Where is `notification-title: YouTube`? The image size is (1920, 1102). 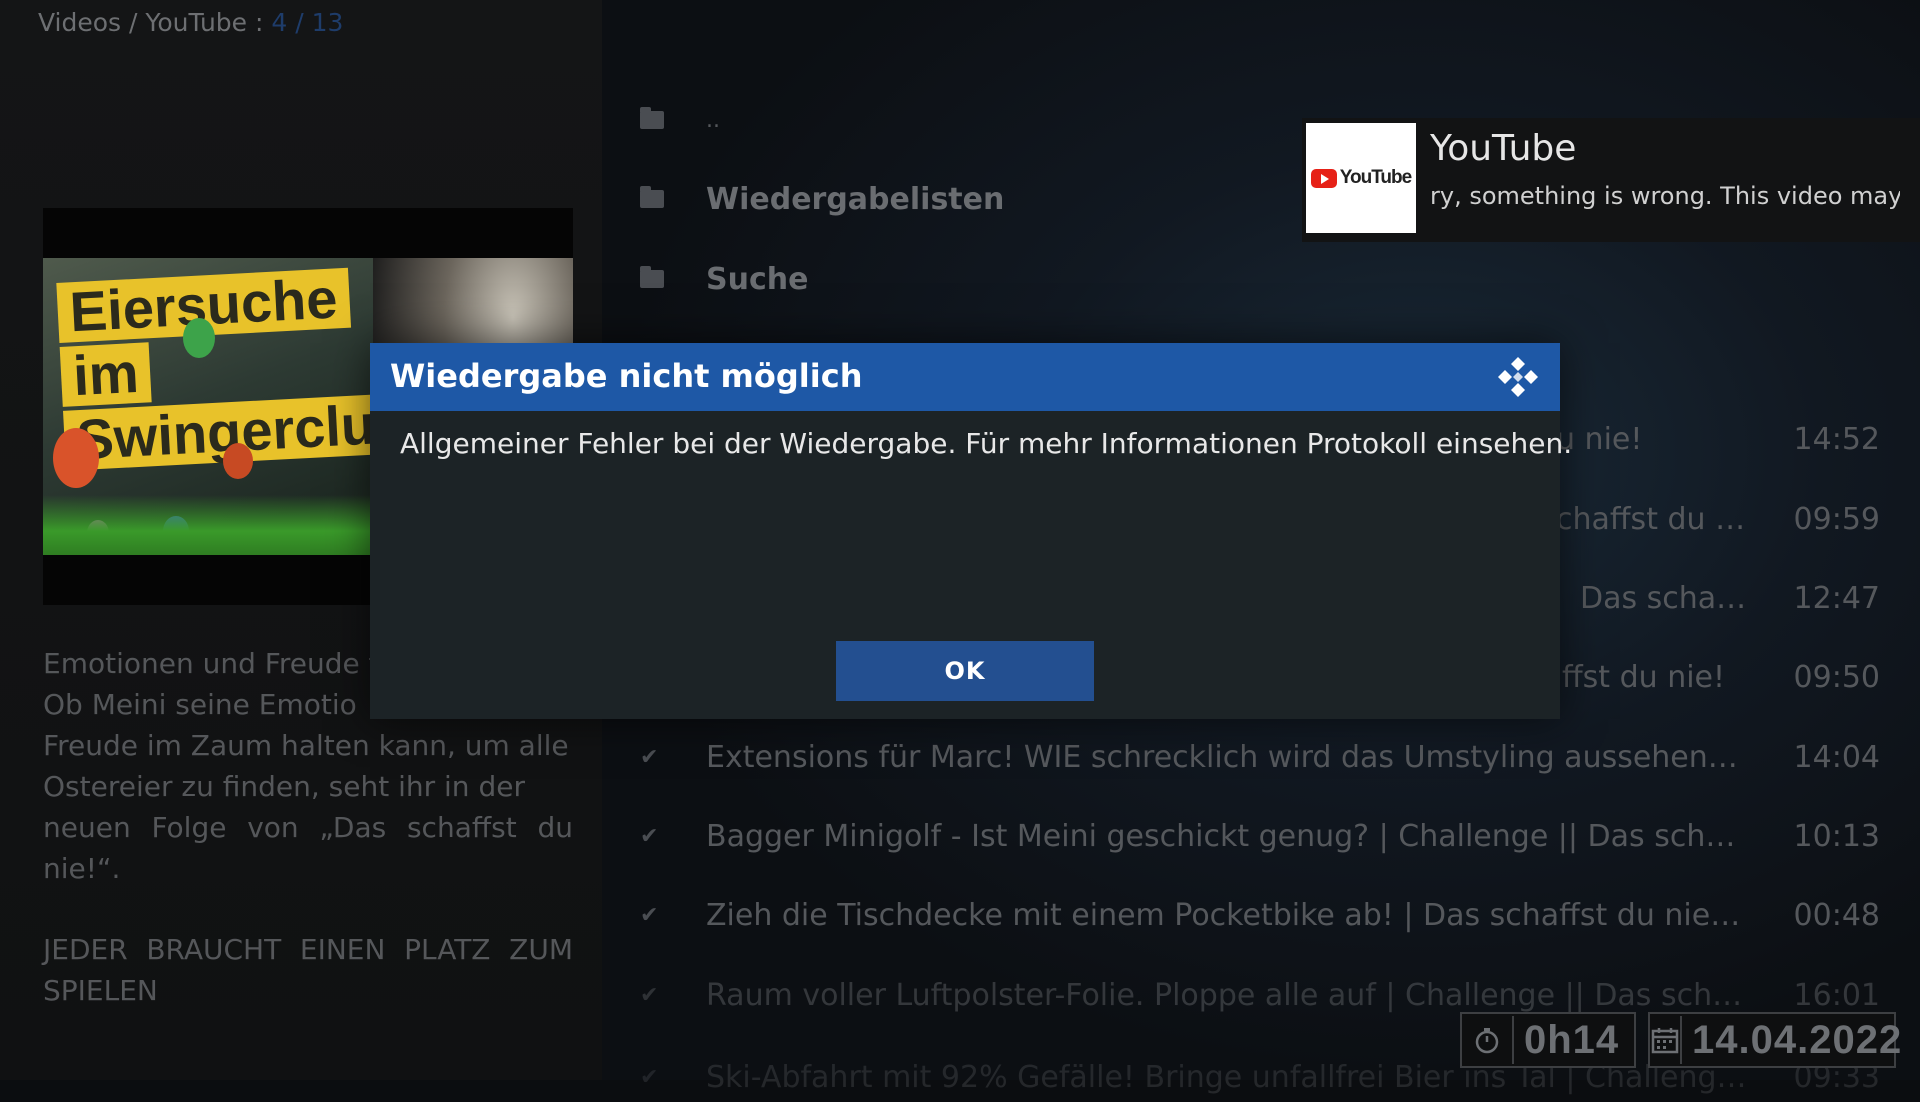
notification-title: YouTube is located at coordinates (1503, 148).